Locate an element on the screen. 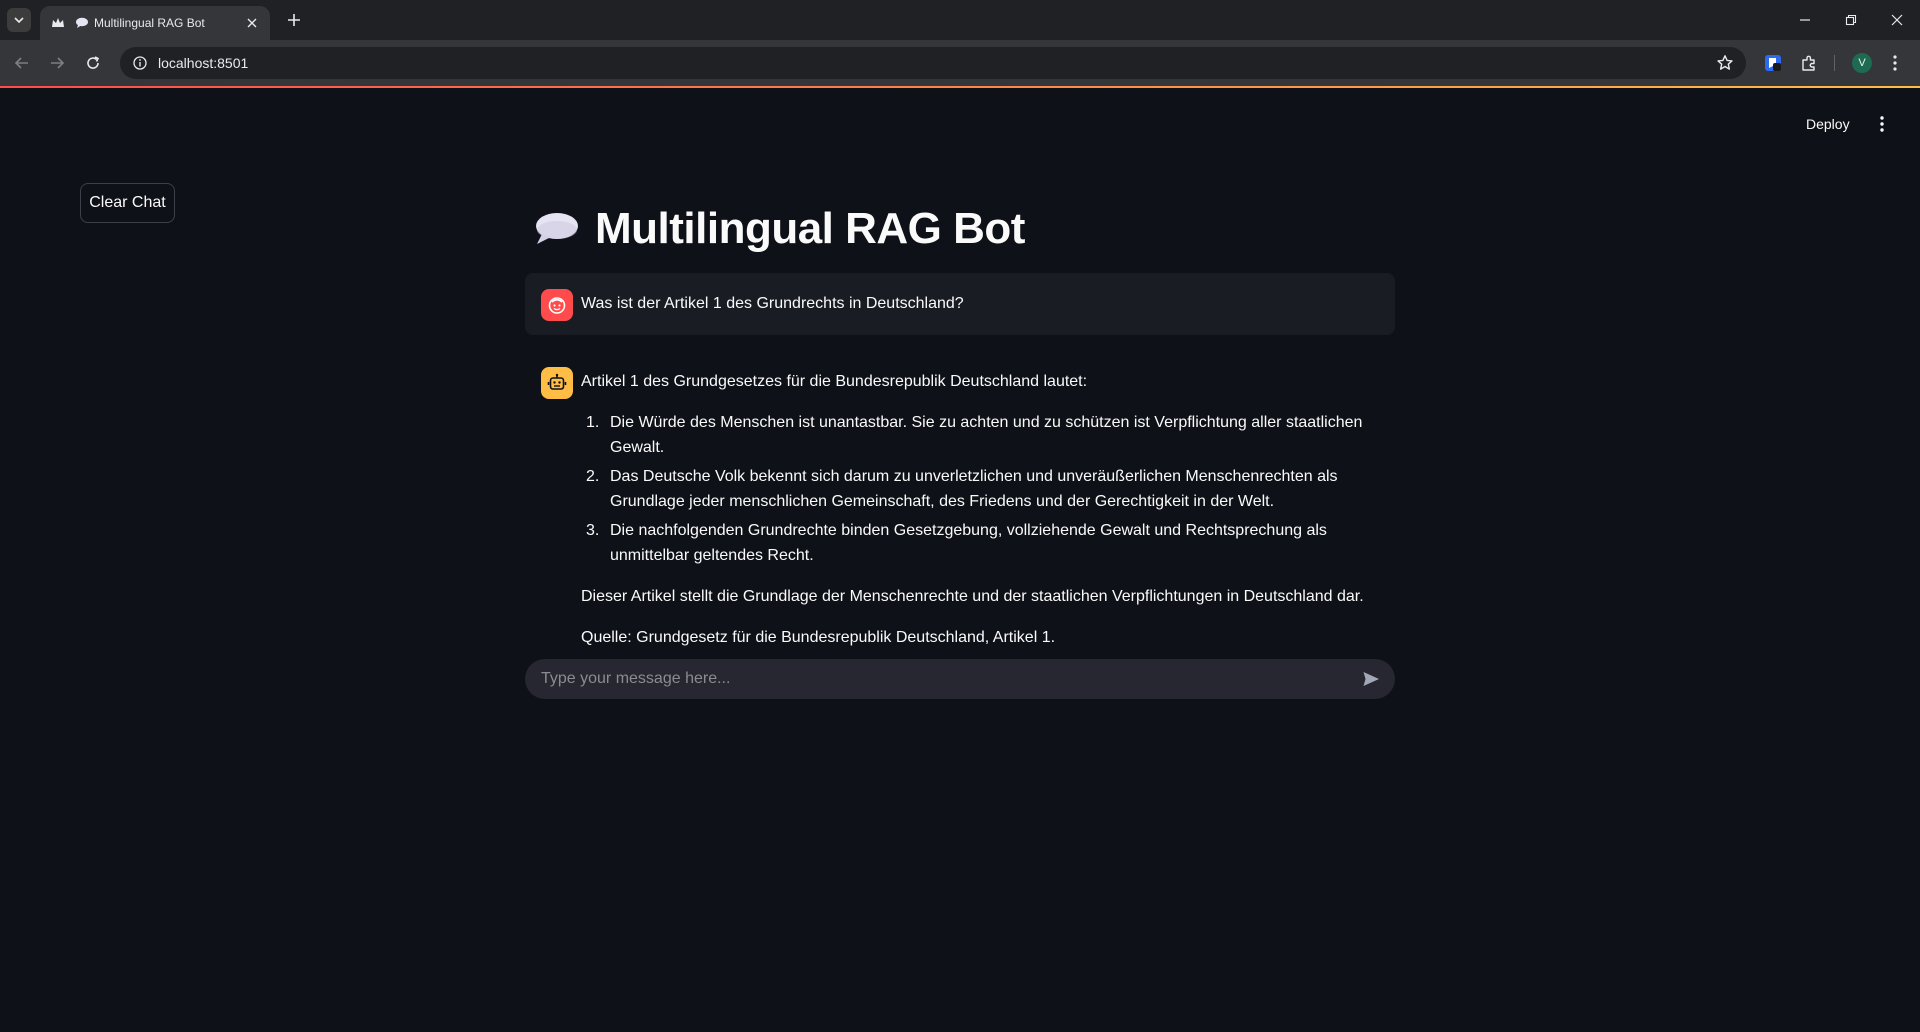  browser-tabstrip: Multilingual RAG Bot is located at coordinates (960, 20).